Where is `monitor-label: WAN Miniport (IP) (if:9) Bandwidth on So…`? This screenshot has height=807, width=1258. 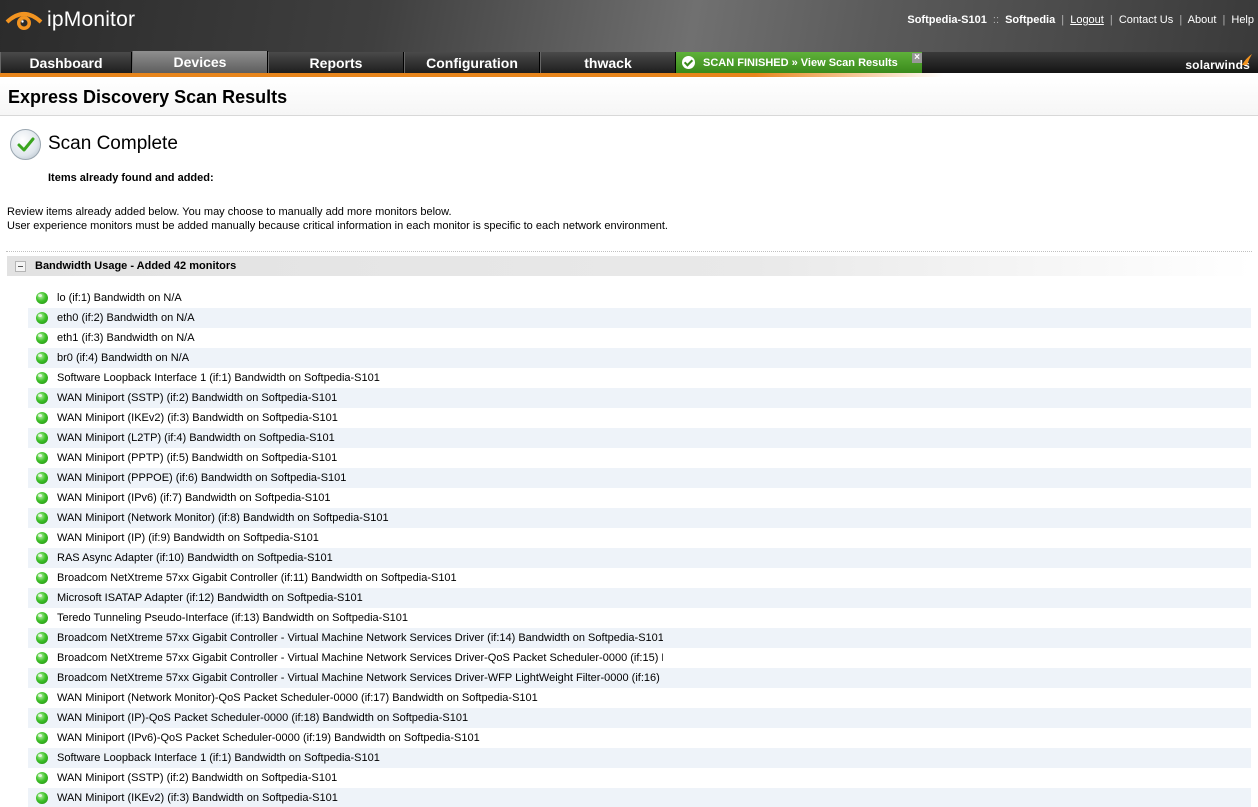 monitor-label: WAN Miniport (IP) (if:9) Bandwidth on So… is located at coordinates (188, 538).